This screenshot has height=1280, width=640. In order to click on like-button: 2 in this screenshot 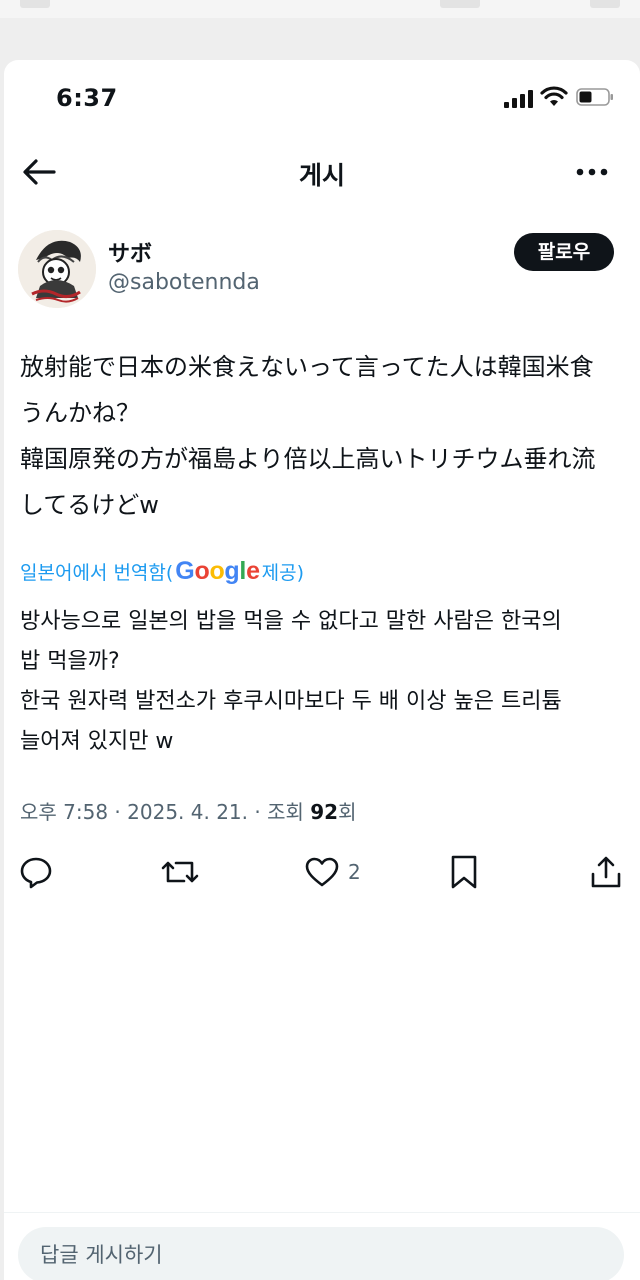, I will do `click(332, 872)`.